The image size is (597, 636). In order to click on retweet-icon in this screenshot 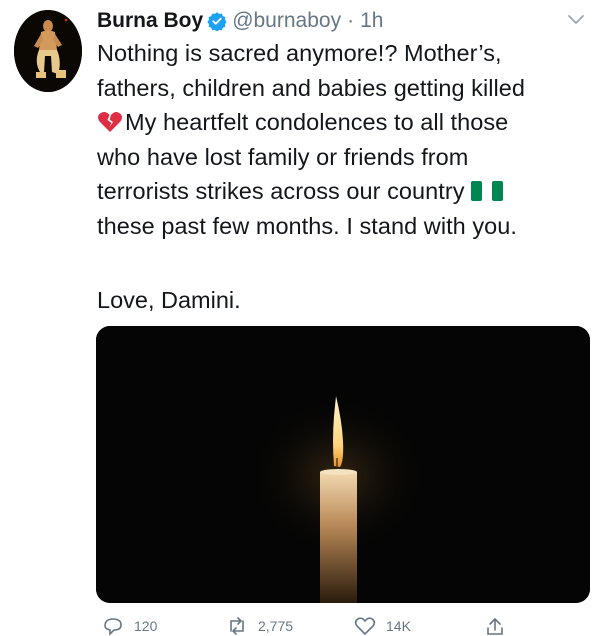, I will do `click(237, 626)`.